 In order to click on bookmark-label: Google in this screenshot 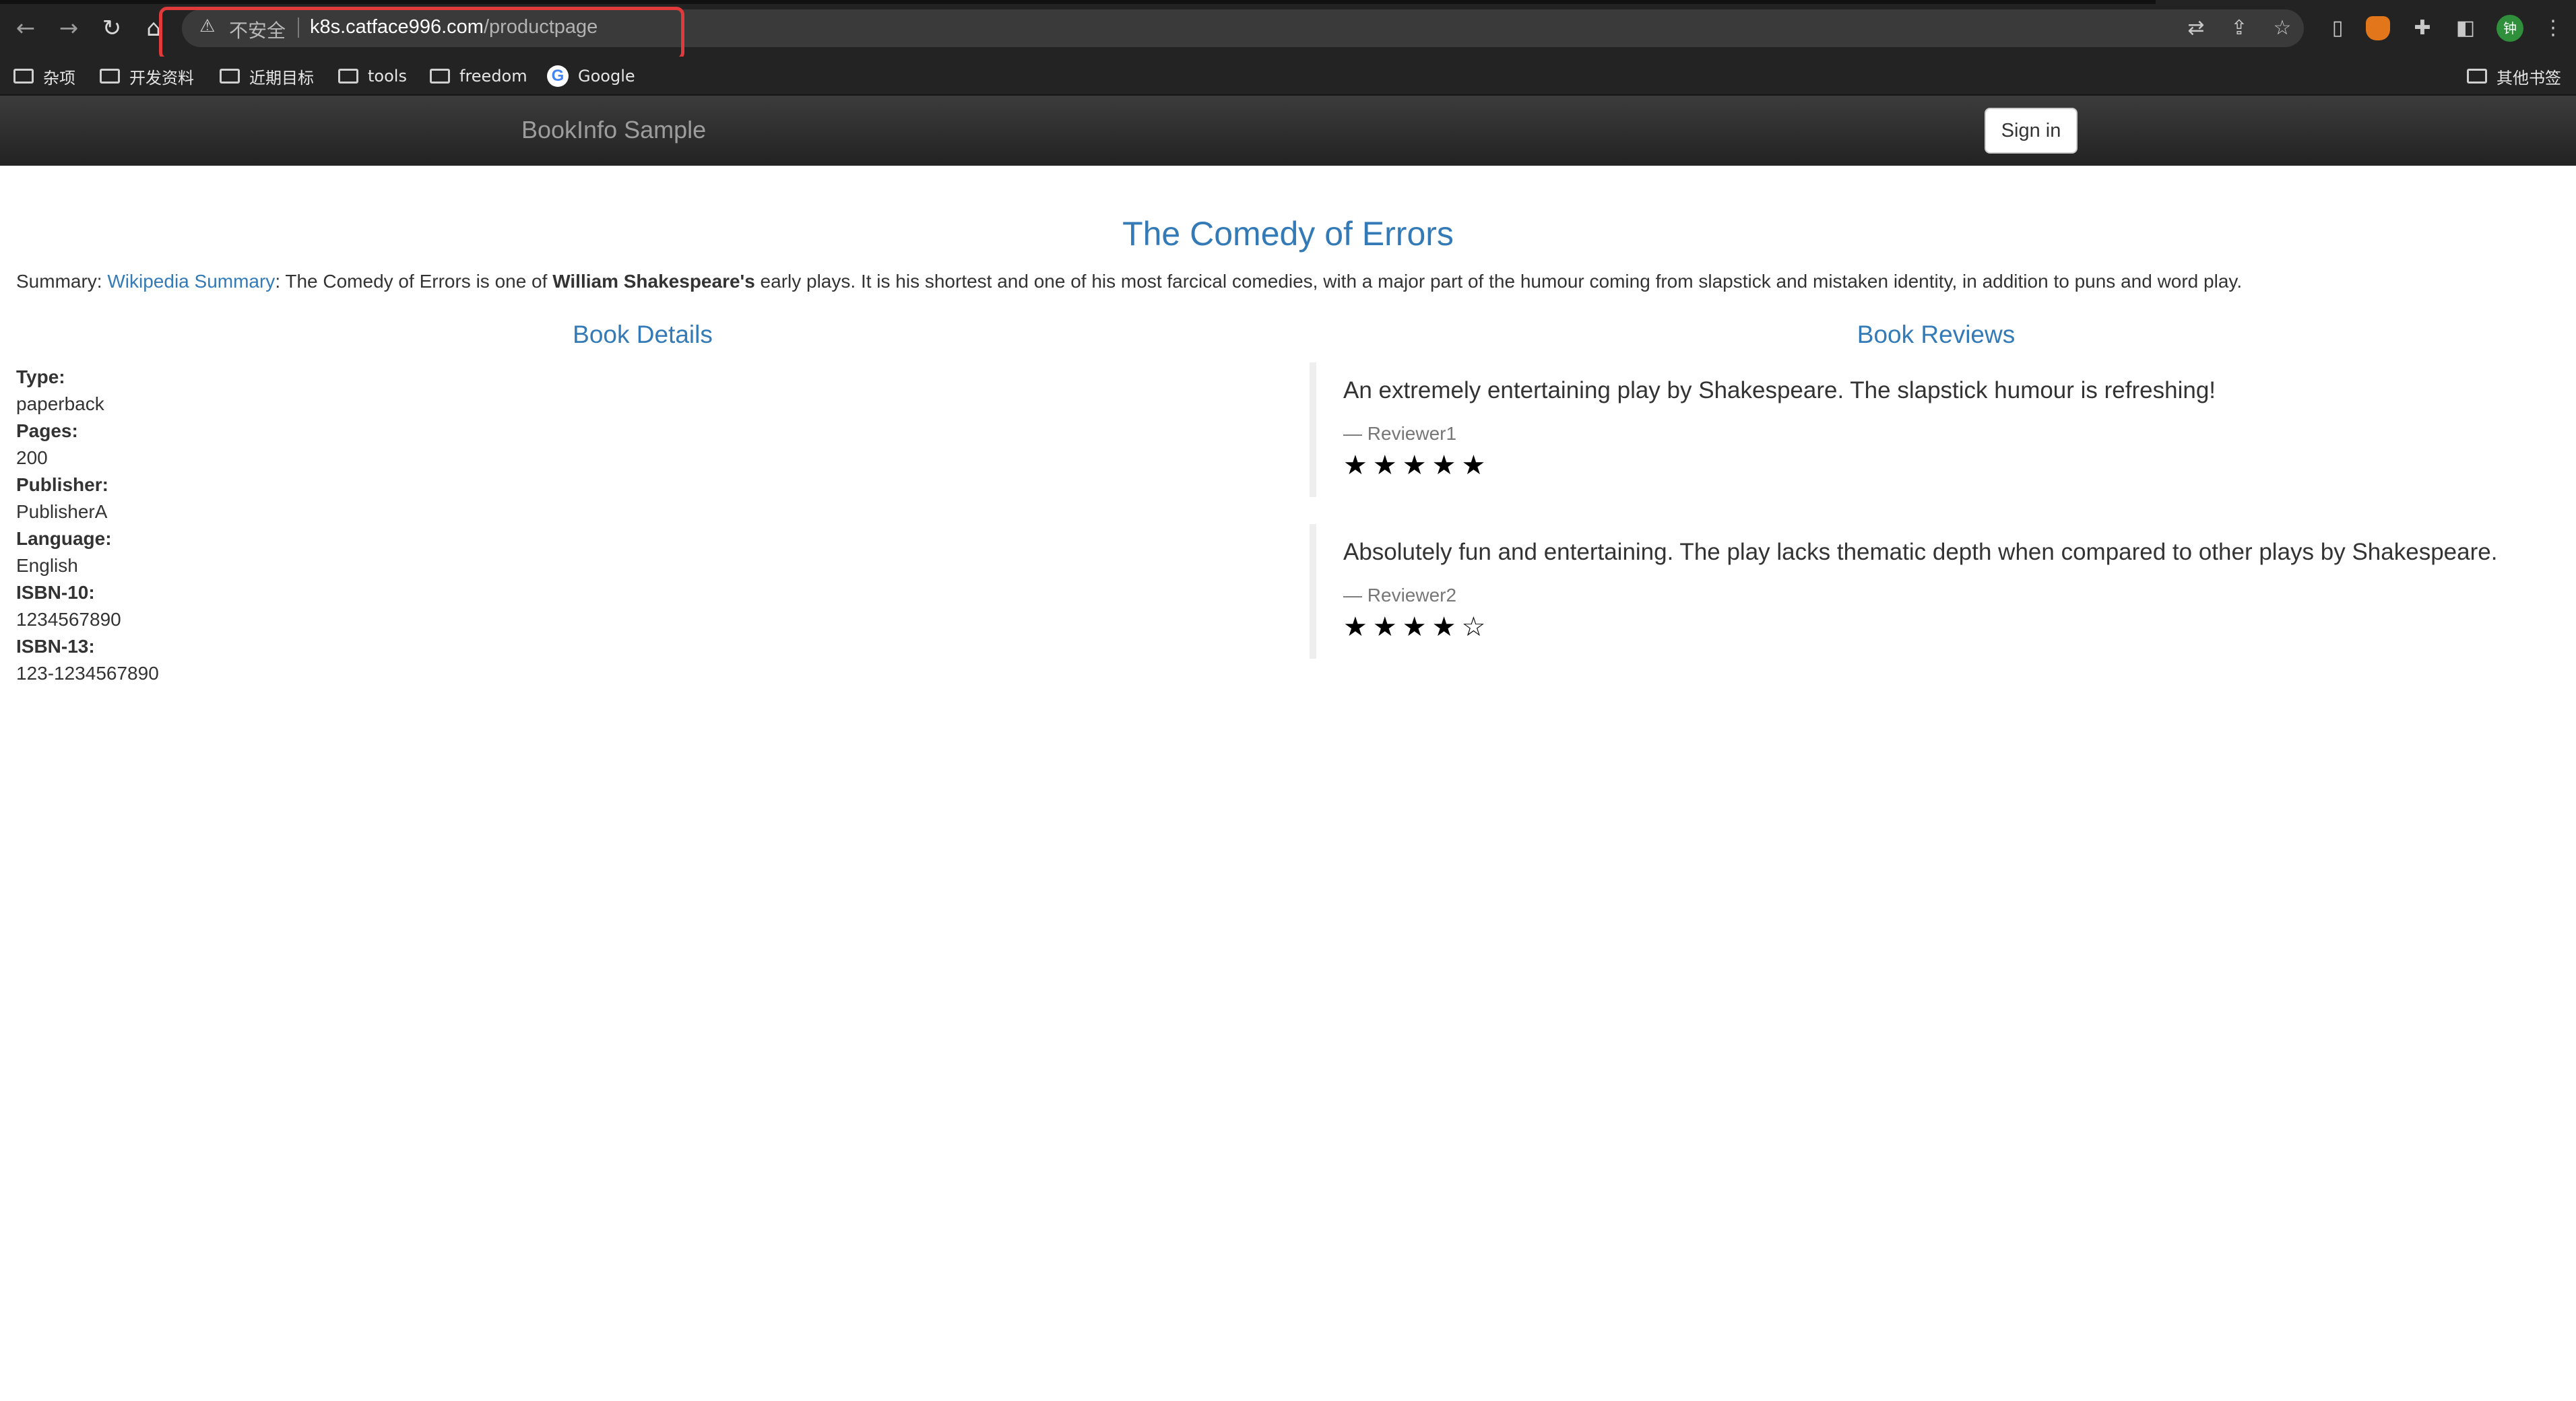, I will do `click(606, 76)`.